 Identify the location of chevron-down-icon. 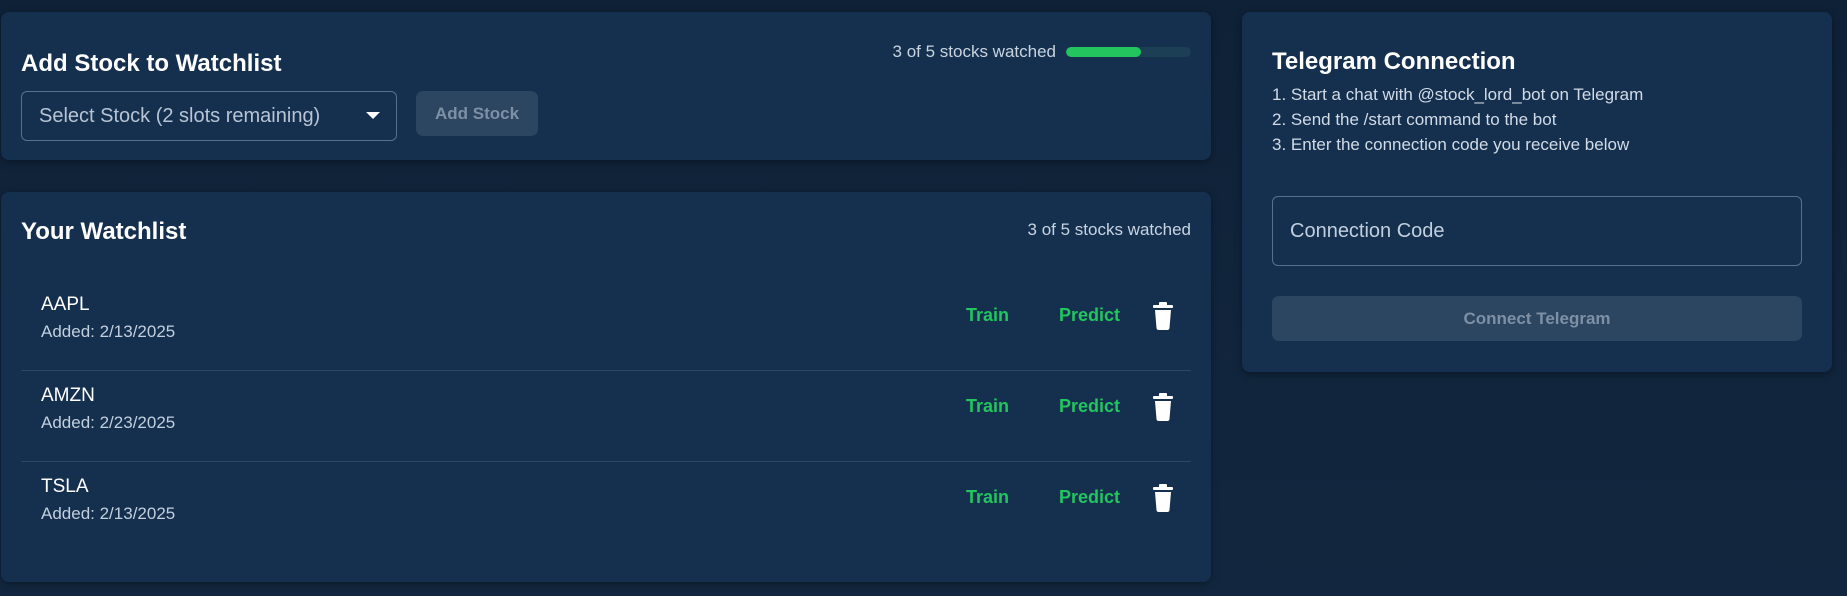
(373, 115).